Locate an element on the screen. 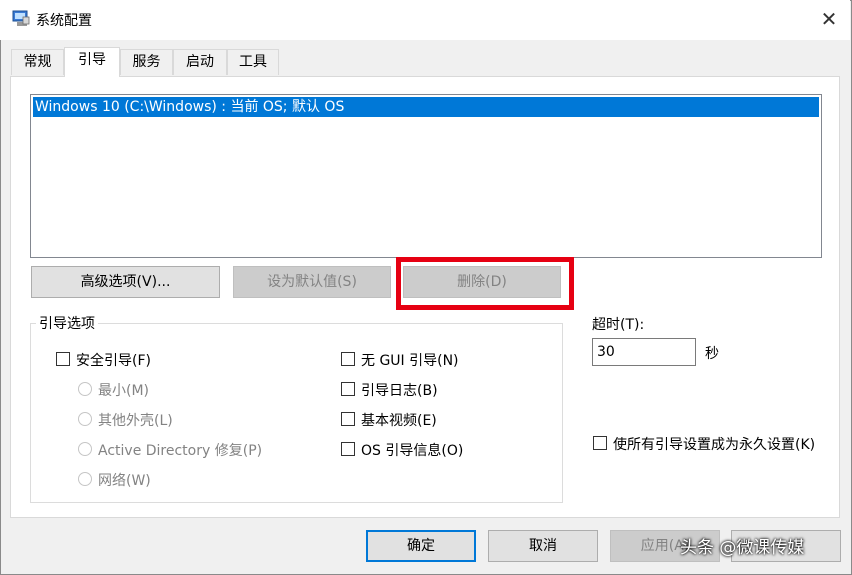  tab-label: 服务 is located at coordinates (146, 62).